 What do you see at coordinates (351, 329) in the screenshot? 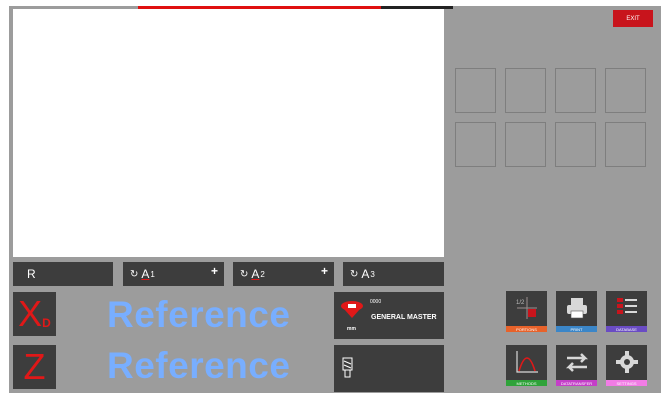
I see `tool-unit: mm` at bounding box center [351, 329].